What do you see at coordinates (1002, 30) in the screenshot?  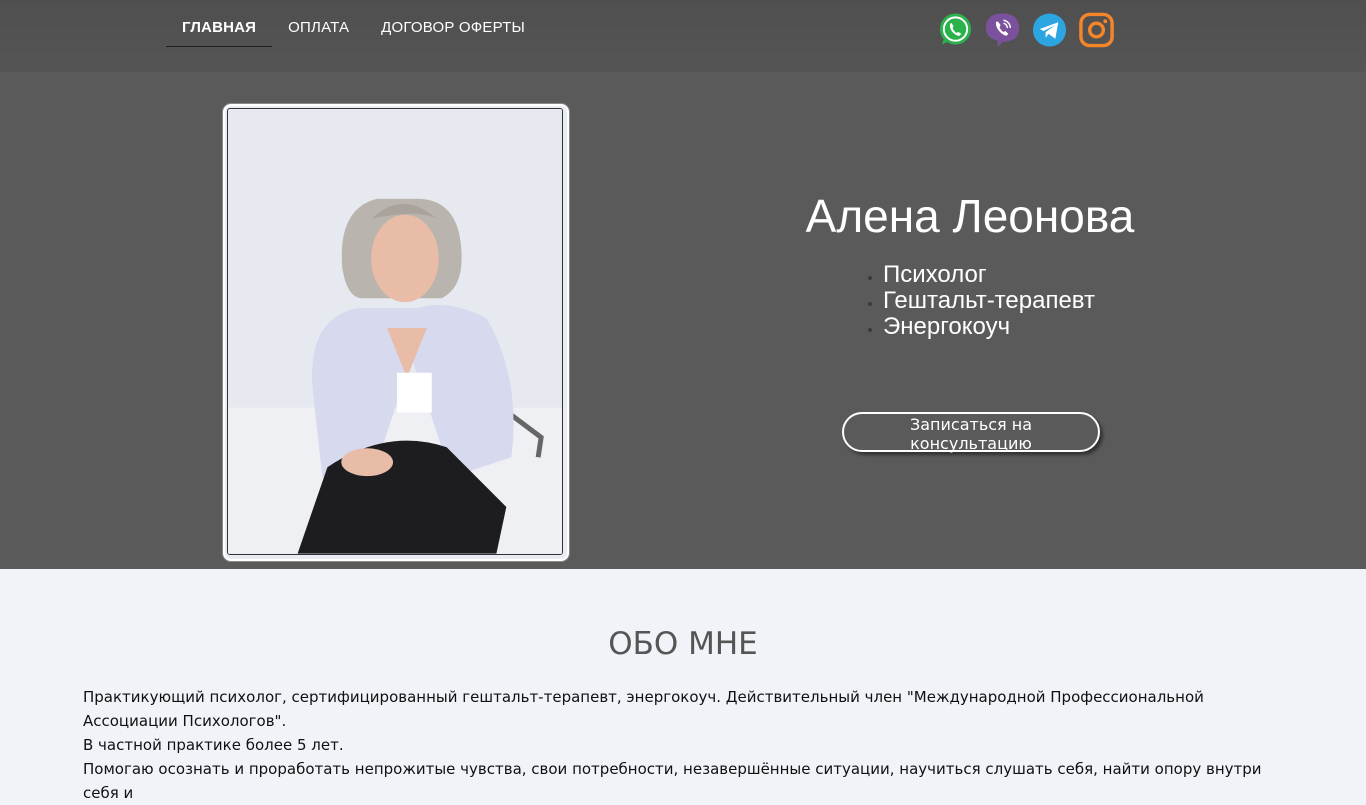 I see `viber-icon` at bounding box center [1002, 30].